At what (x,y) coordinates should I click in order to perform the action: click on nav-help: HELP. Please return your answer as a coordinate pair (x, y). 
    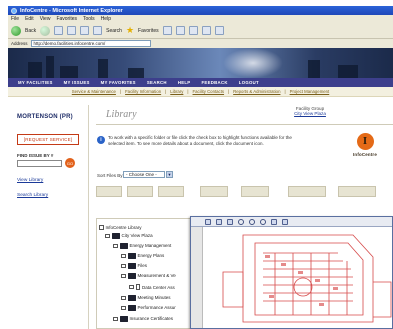
    Looking at the image, I should click on (184, 82).